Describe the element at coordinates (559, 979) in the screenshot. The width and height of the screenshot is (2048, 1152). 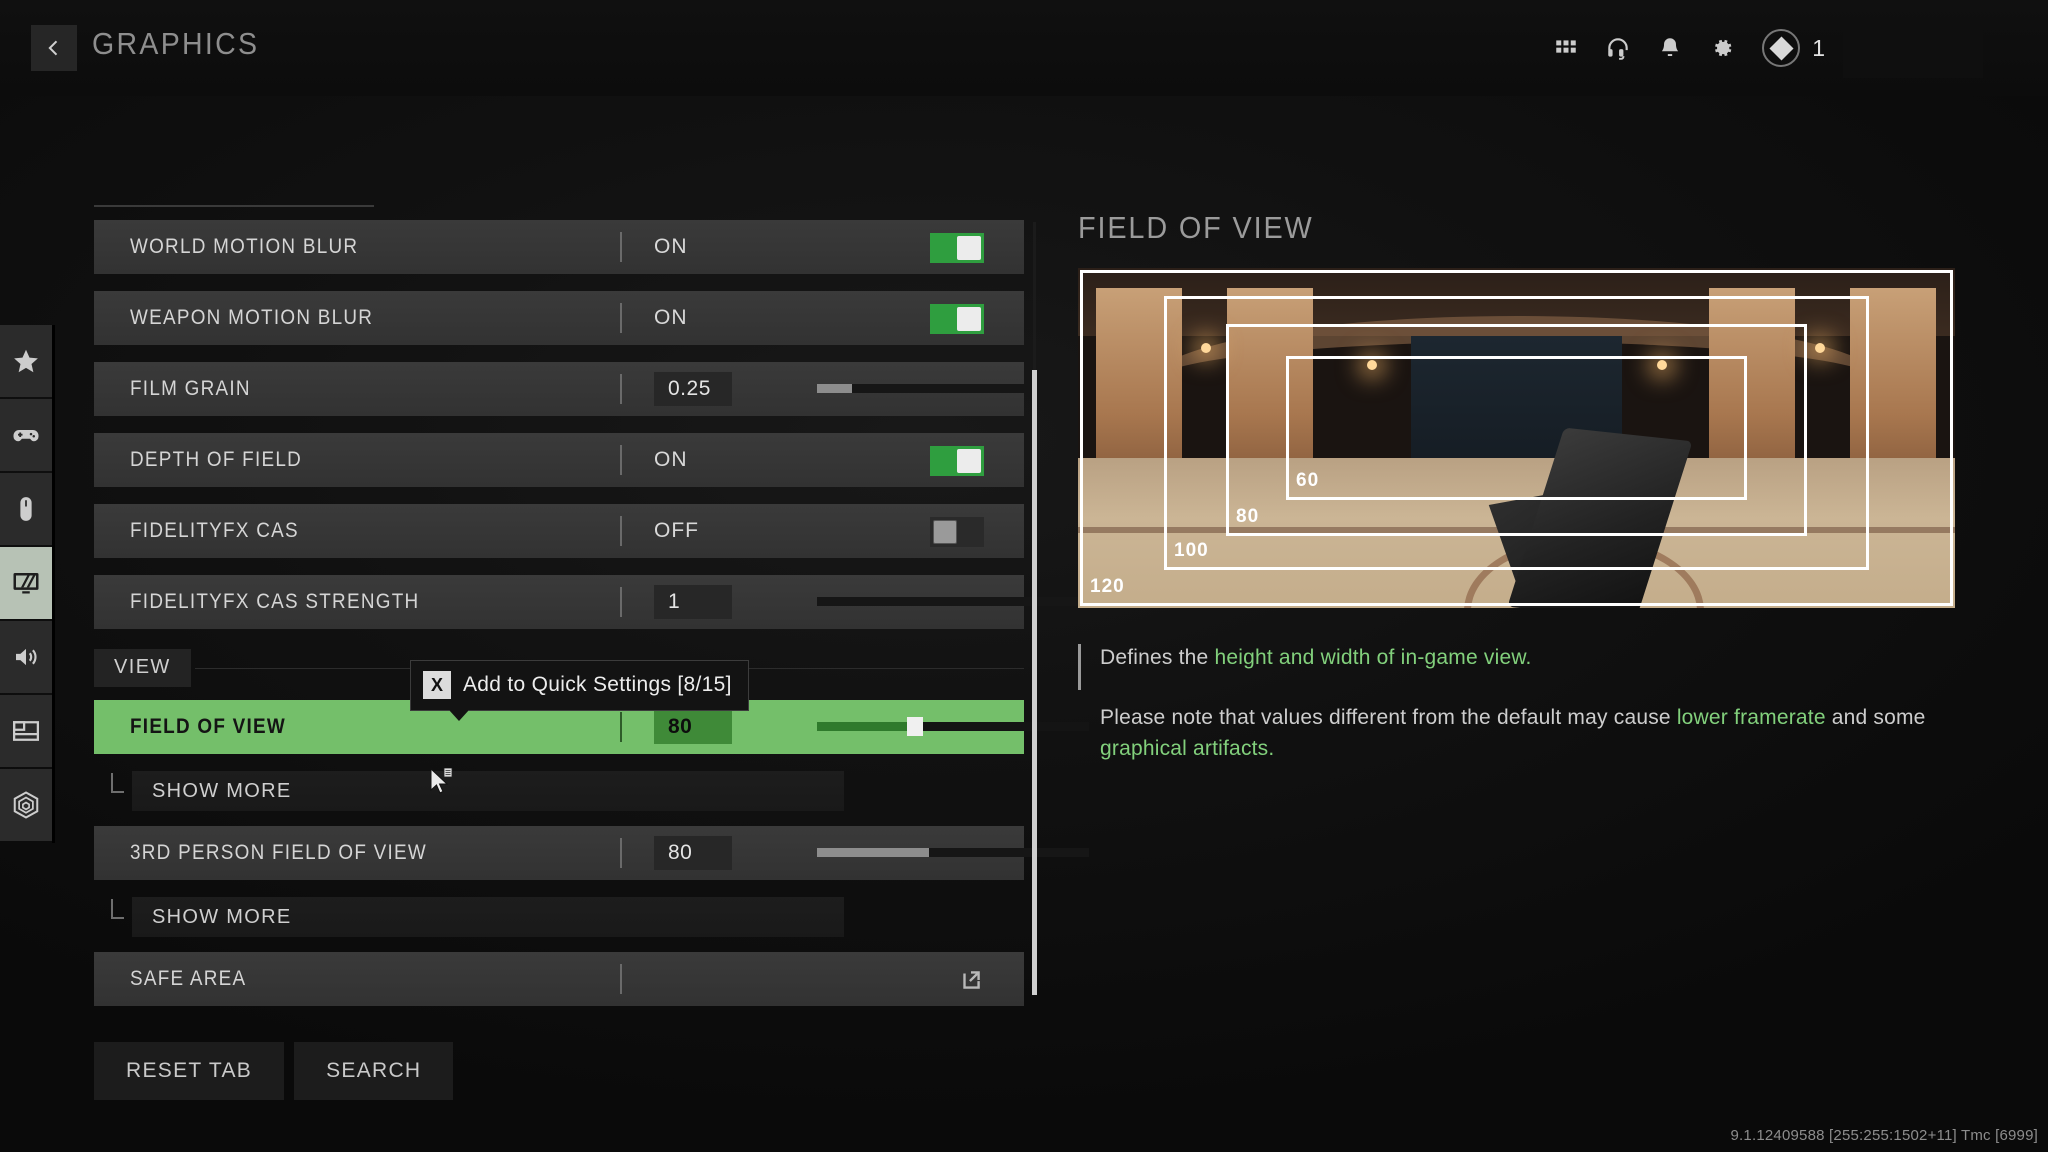
I see `setting-row-safe-area: SAFE AREA` at that location.